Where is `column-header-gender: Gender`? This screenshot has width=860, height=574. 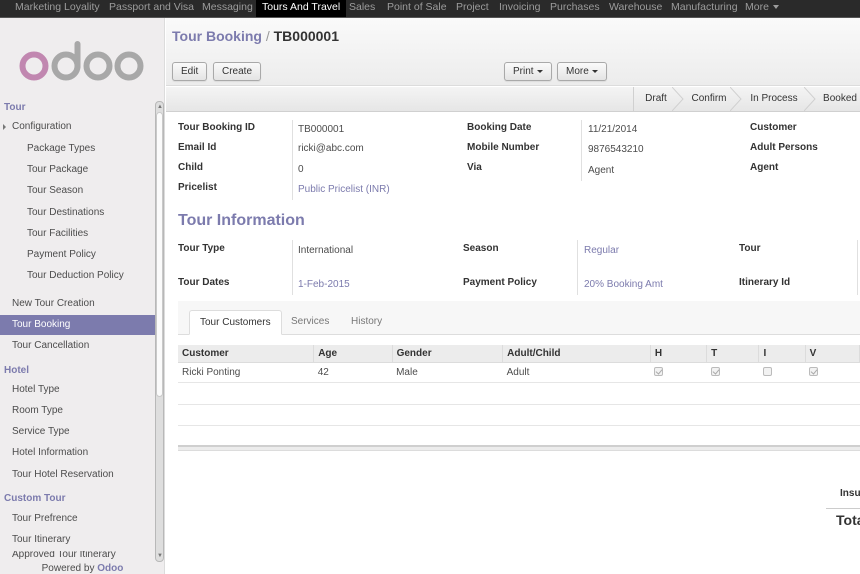 column-header-gender: Gender is located at coordinates (448, 354).